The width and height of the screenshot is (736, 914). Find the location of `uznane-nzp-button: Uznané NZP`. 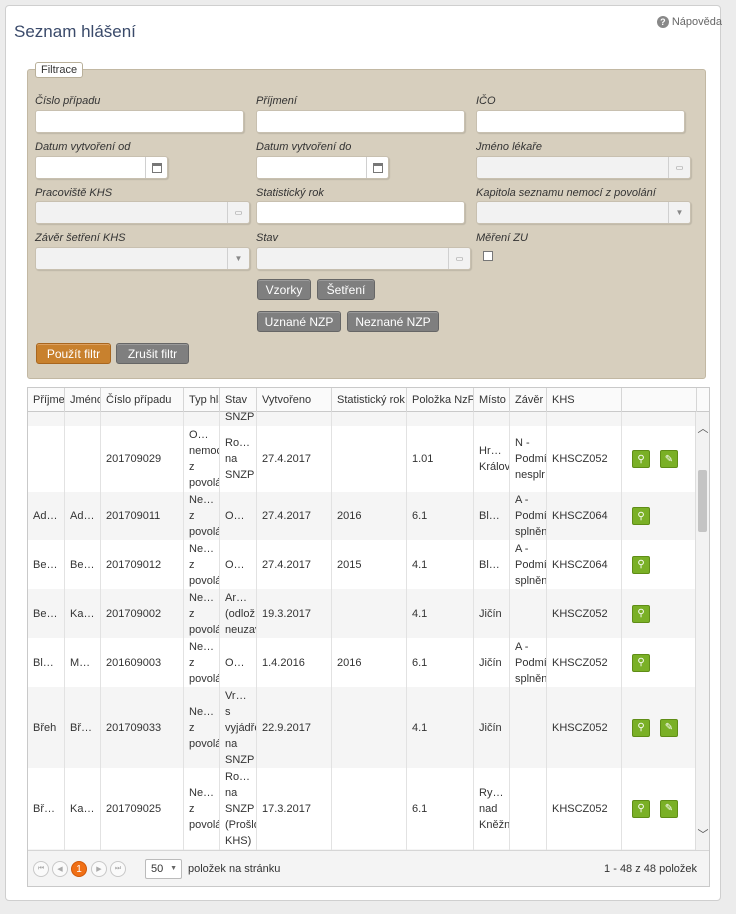

uznane-nzp-button: Uznané NZP is located at coordinates (299, 321).